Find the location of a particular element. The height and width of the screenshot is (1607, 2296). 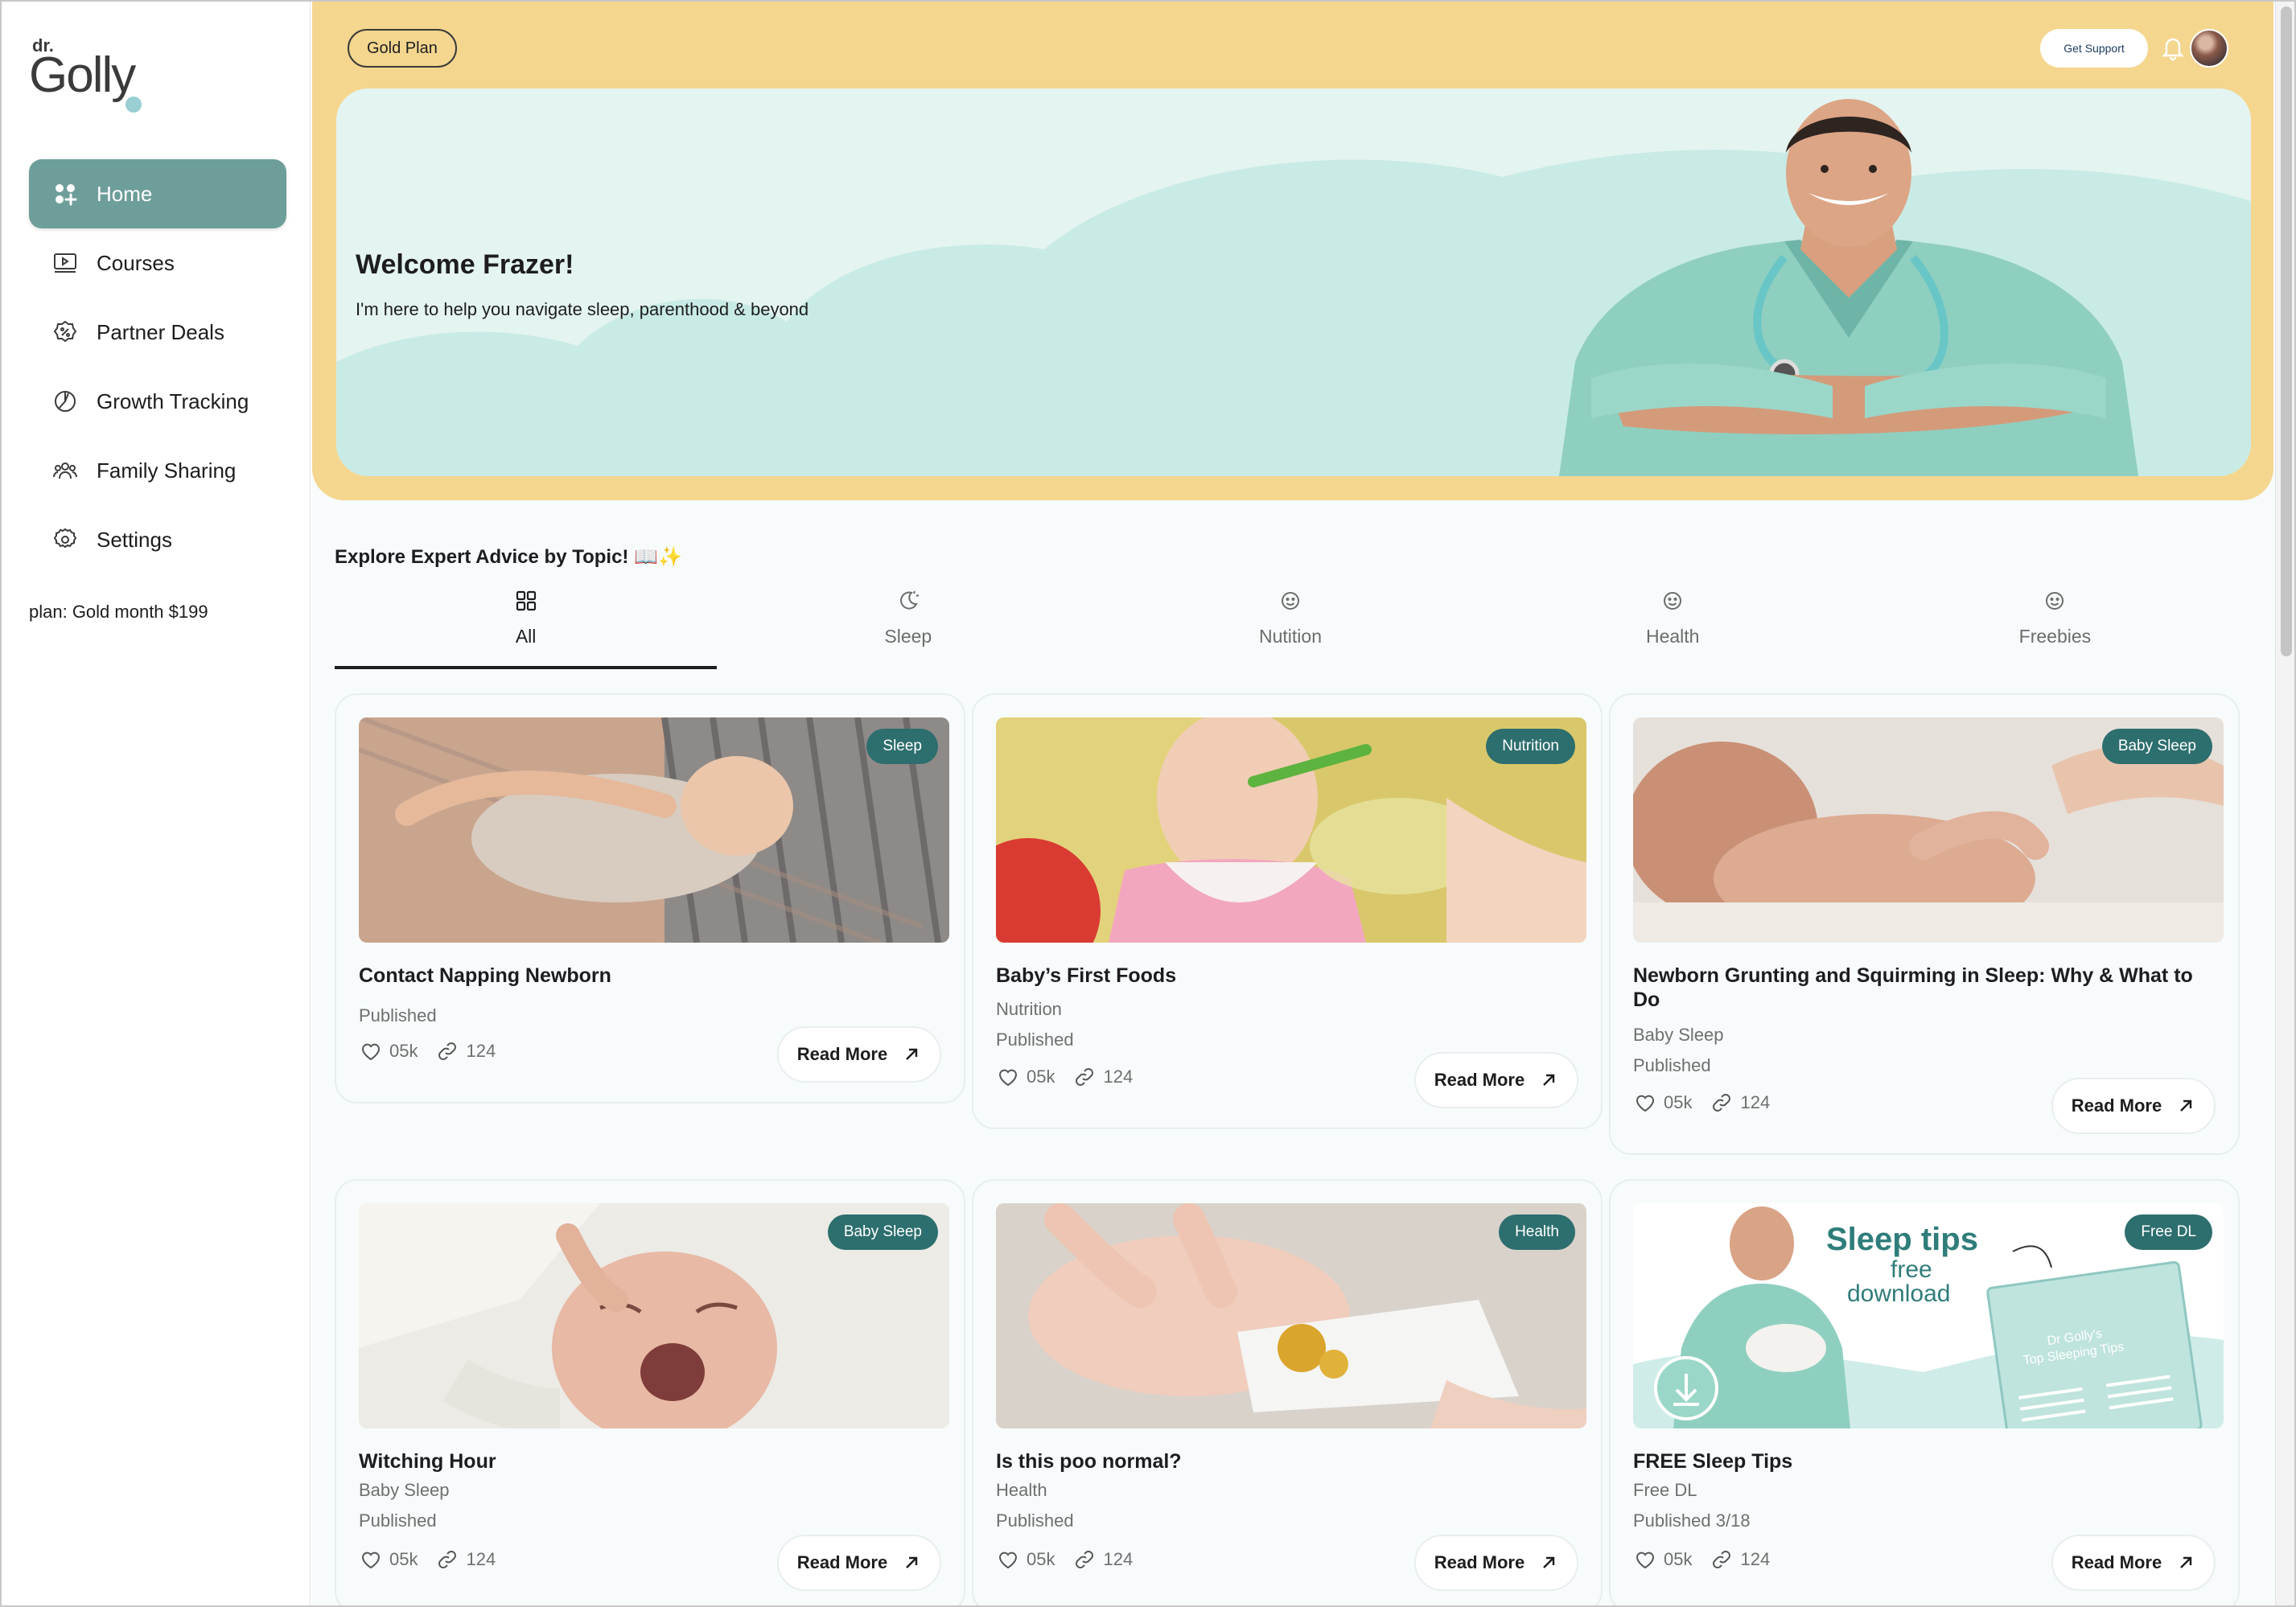

category-badge: Sleep is located at coordinates (902, 746).